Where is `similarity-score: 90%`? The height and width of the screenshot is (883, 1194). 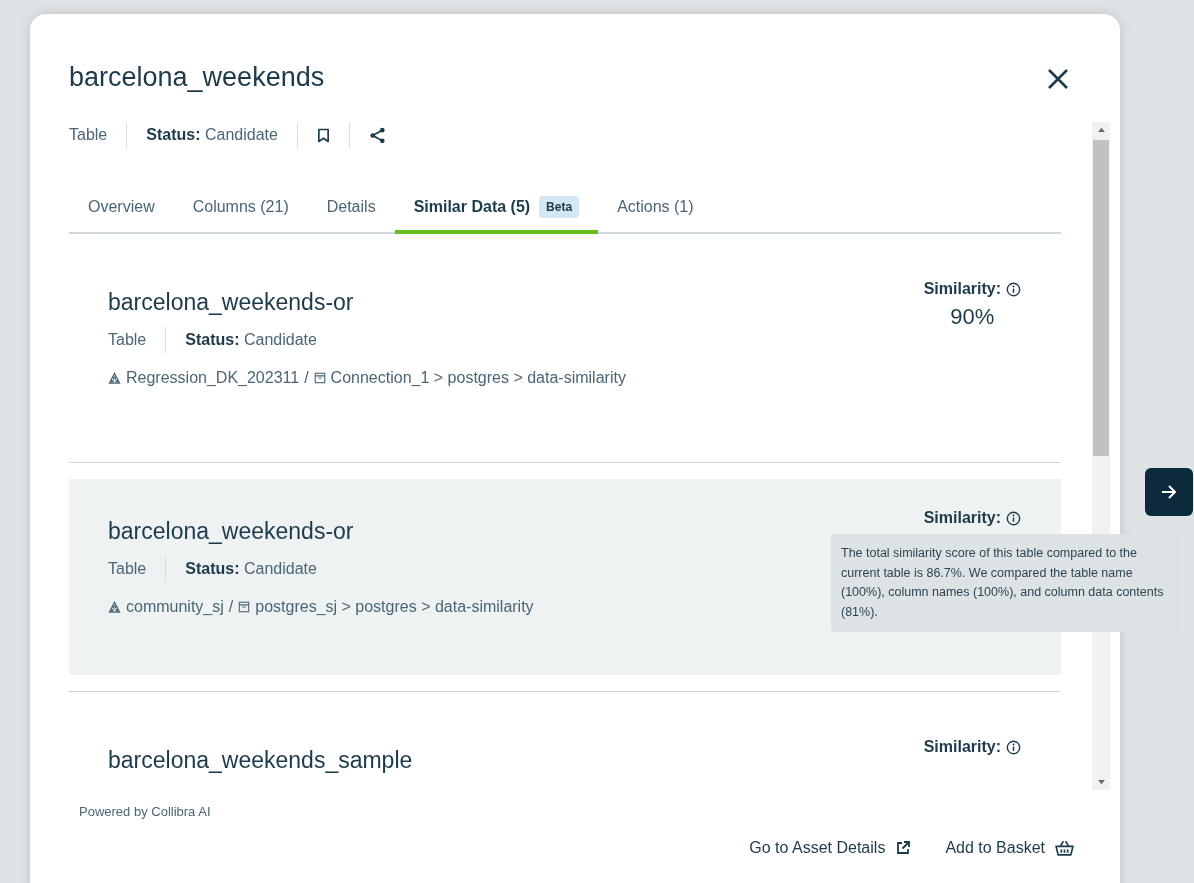 similarity-score: 90% is located at coordinates (972, 317).